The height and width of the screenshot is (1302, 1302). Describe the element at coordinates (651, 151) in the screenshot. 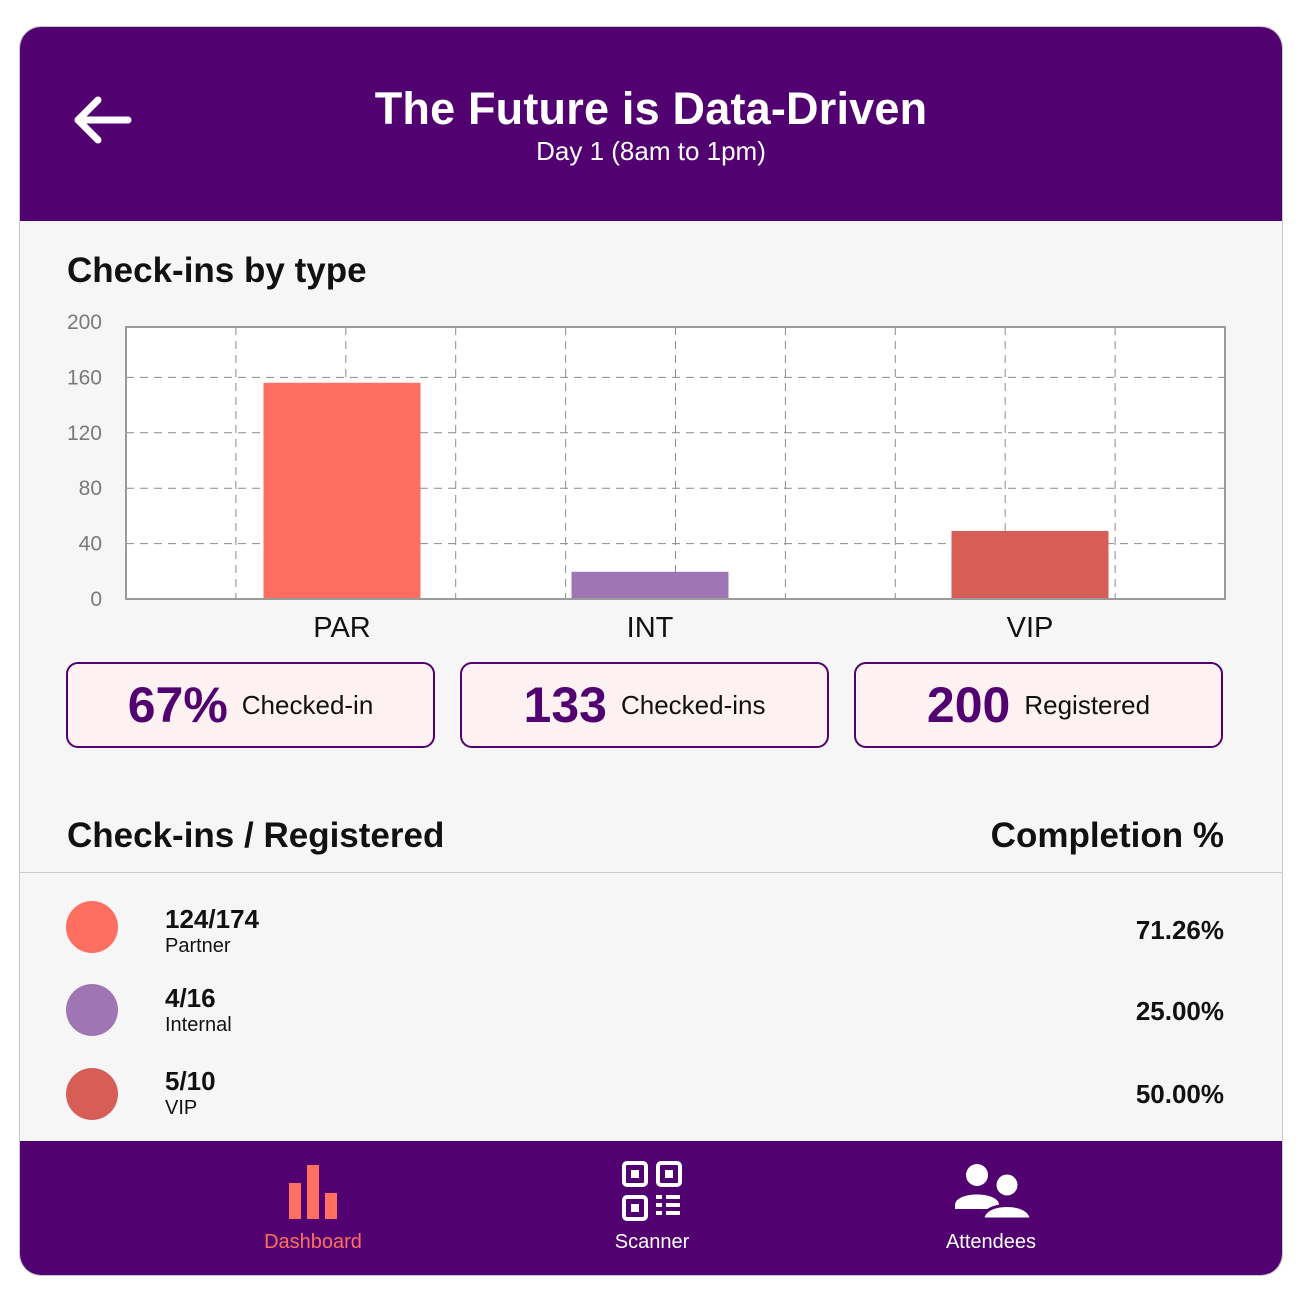

I see `event-subtitle: Day 1 (8am to 1pm)` at that location.